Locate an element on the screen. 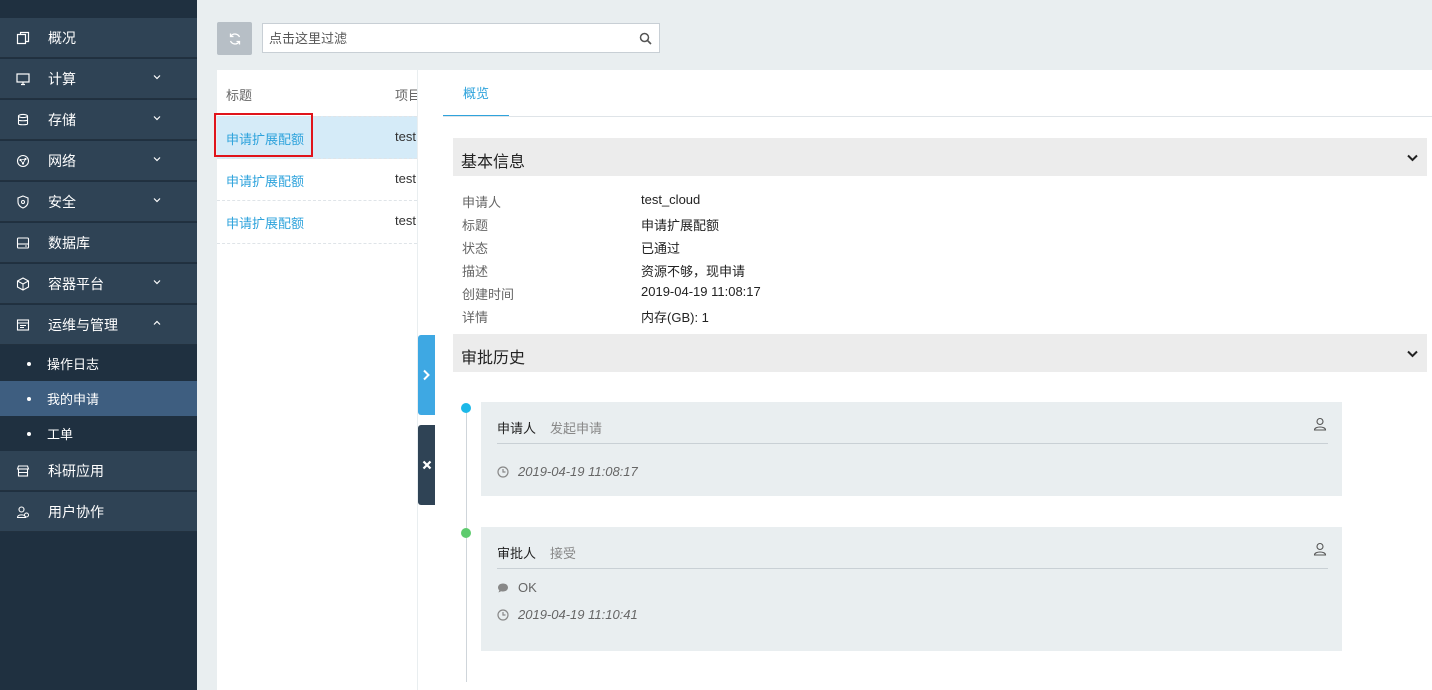  history-role: 审批人 is located at coordinates (517, 553).